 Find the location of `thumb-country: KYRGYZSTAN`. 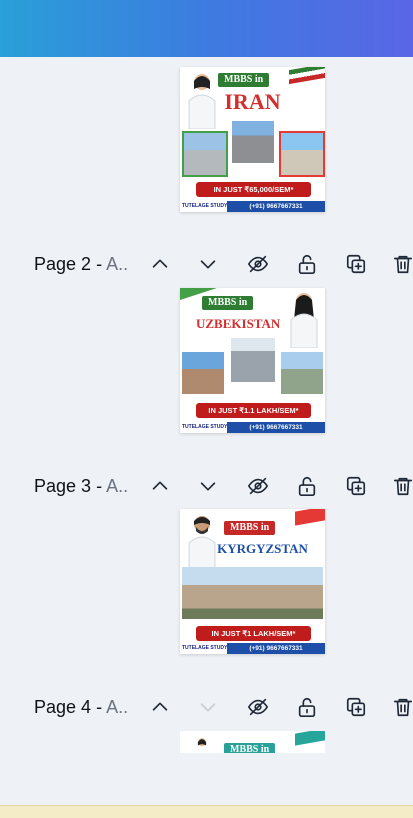

thumb-country: KYRGYZSTAN is located at coordinates (262, 548).